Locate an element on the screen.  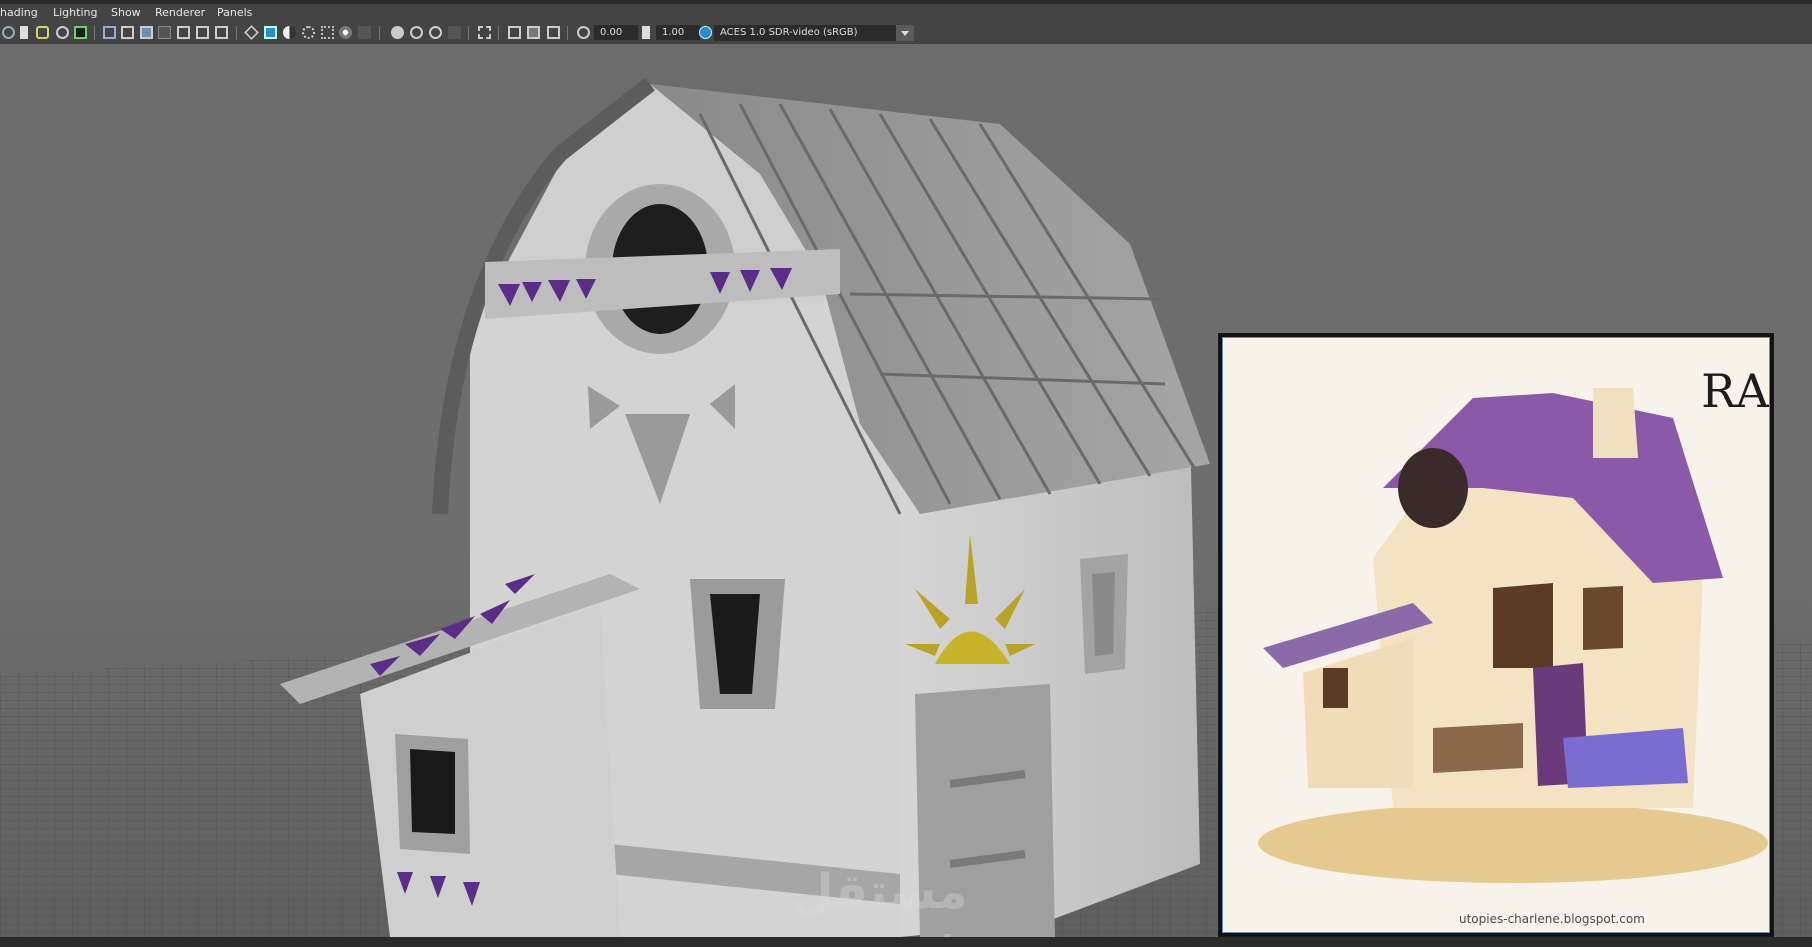
anti-aliasing-icon is located at coordinates (435, 32).